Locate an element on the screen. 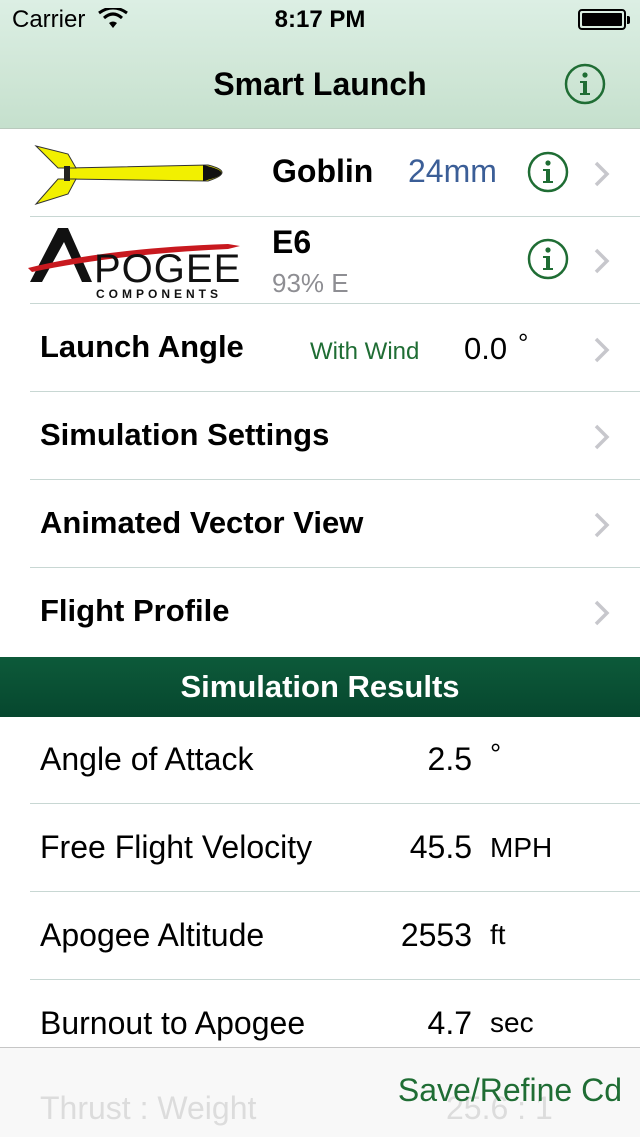  result-value: 2.5 is located at coordinates (449, 759).